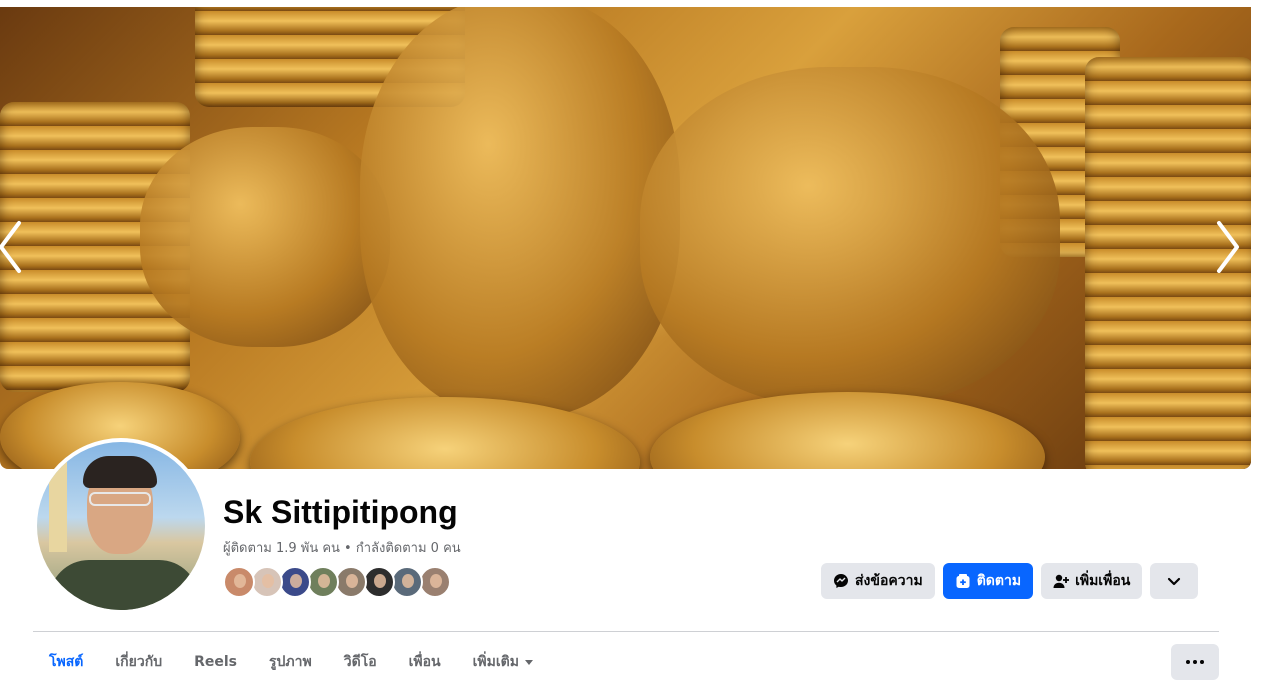 The height and width of the screenshot is (683, 1277). What do you see at coordinates (999, 581) in the screenshot?
I see `follow-button-label: ติดตาม` at bounding box center [999, 581].